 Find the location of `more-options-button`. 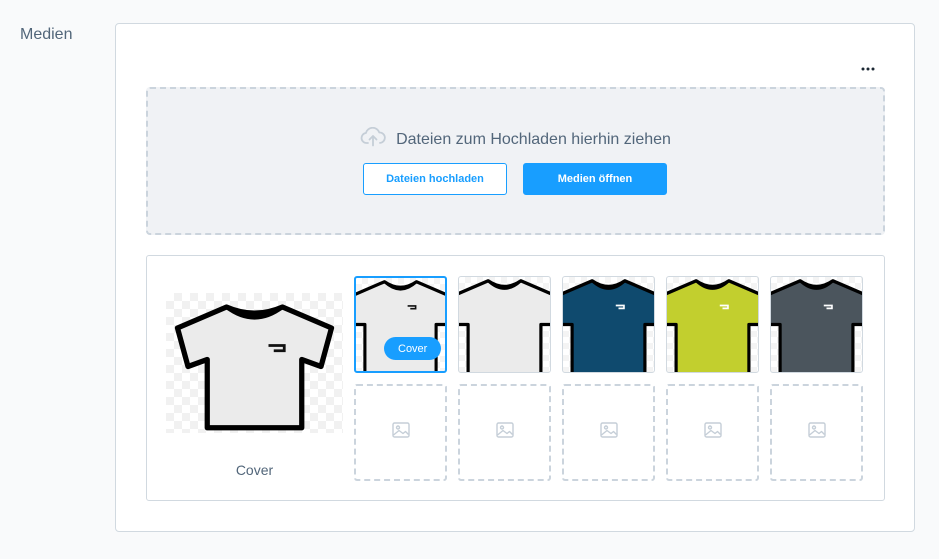

more-options-button is located at coordinates (868, 67).